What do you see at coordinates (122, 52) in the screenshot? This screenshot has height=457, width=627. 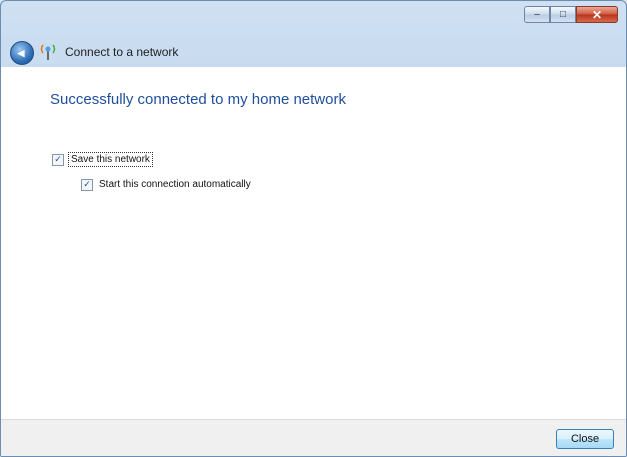 I see `window-title: Connect to a network` at bounding box center [122, 52].